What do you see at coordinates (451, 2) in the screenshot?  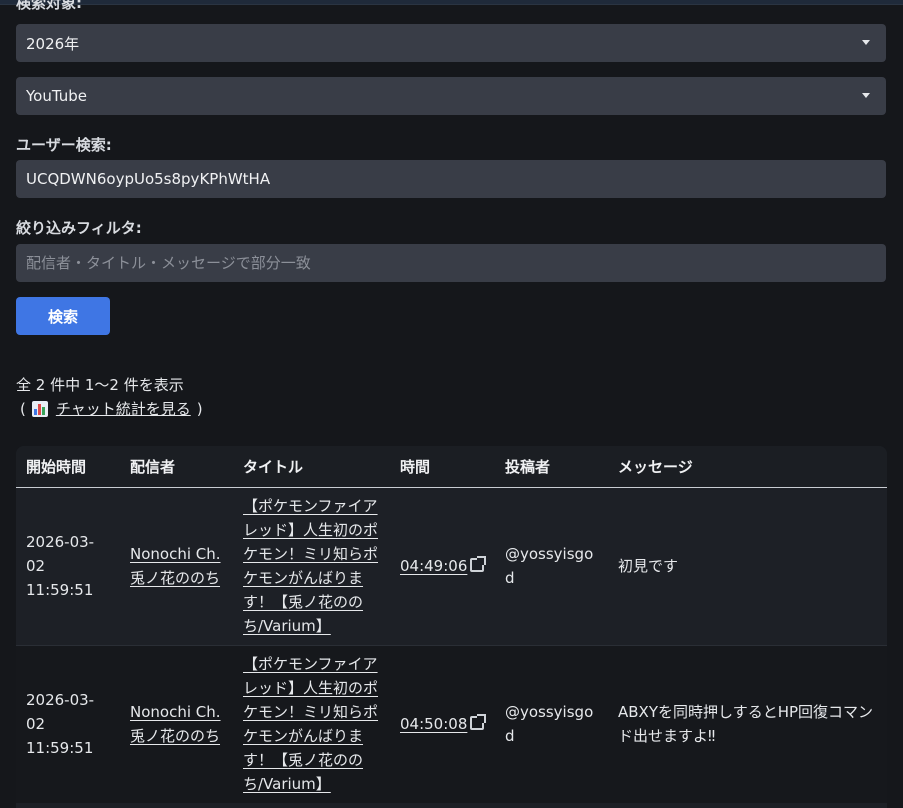 I see `top-bar` at bounding box center [451, 2].